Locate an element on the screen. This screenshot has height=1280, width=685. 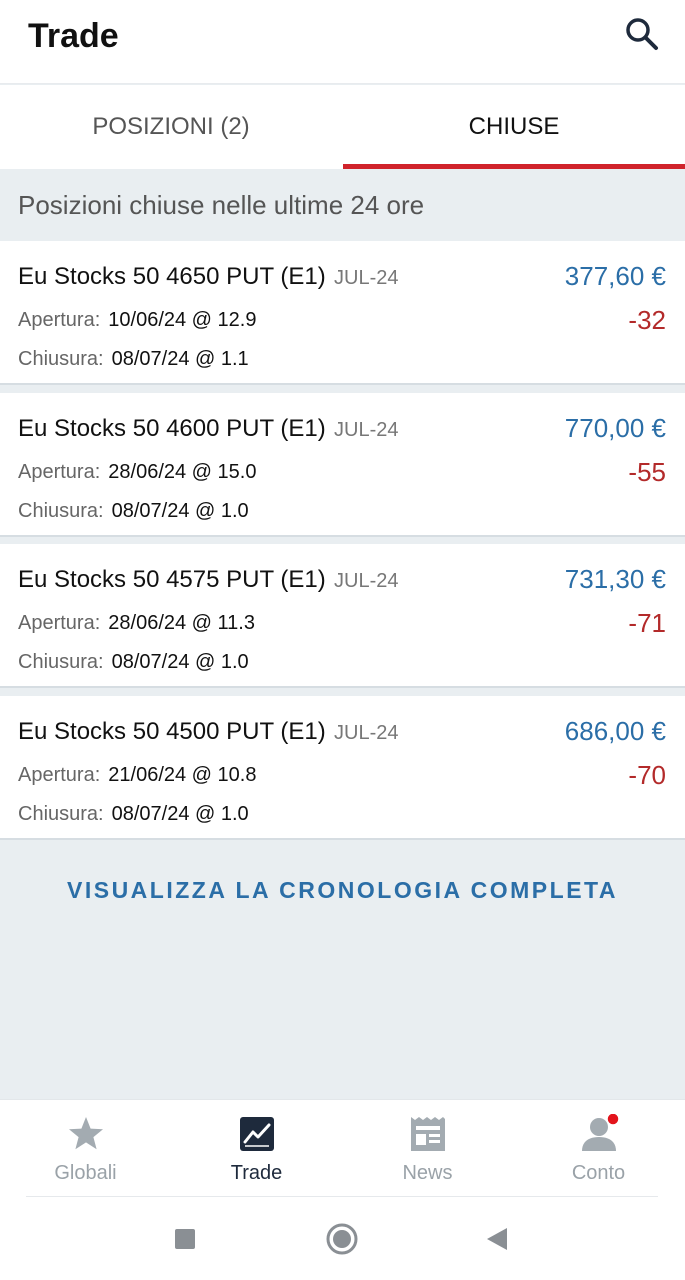
open-row: Apertura: 21/06/24 @ 10.8 is located at coordinates (137, 775).